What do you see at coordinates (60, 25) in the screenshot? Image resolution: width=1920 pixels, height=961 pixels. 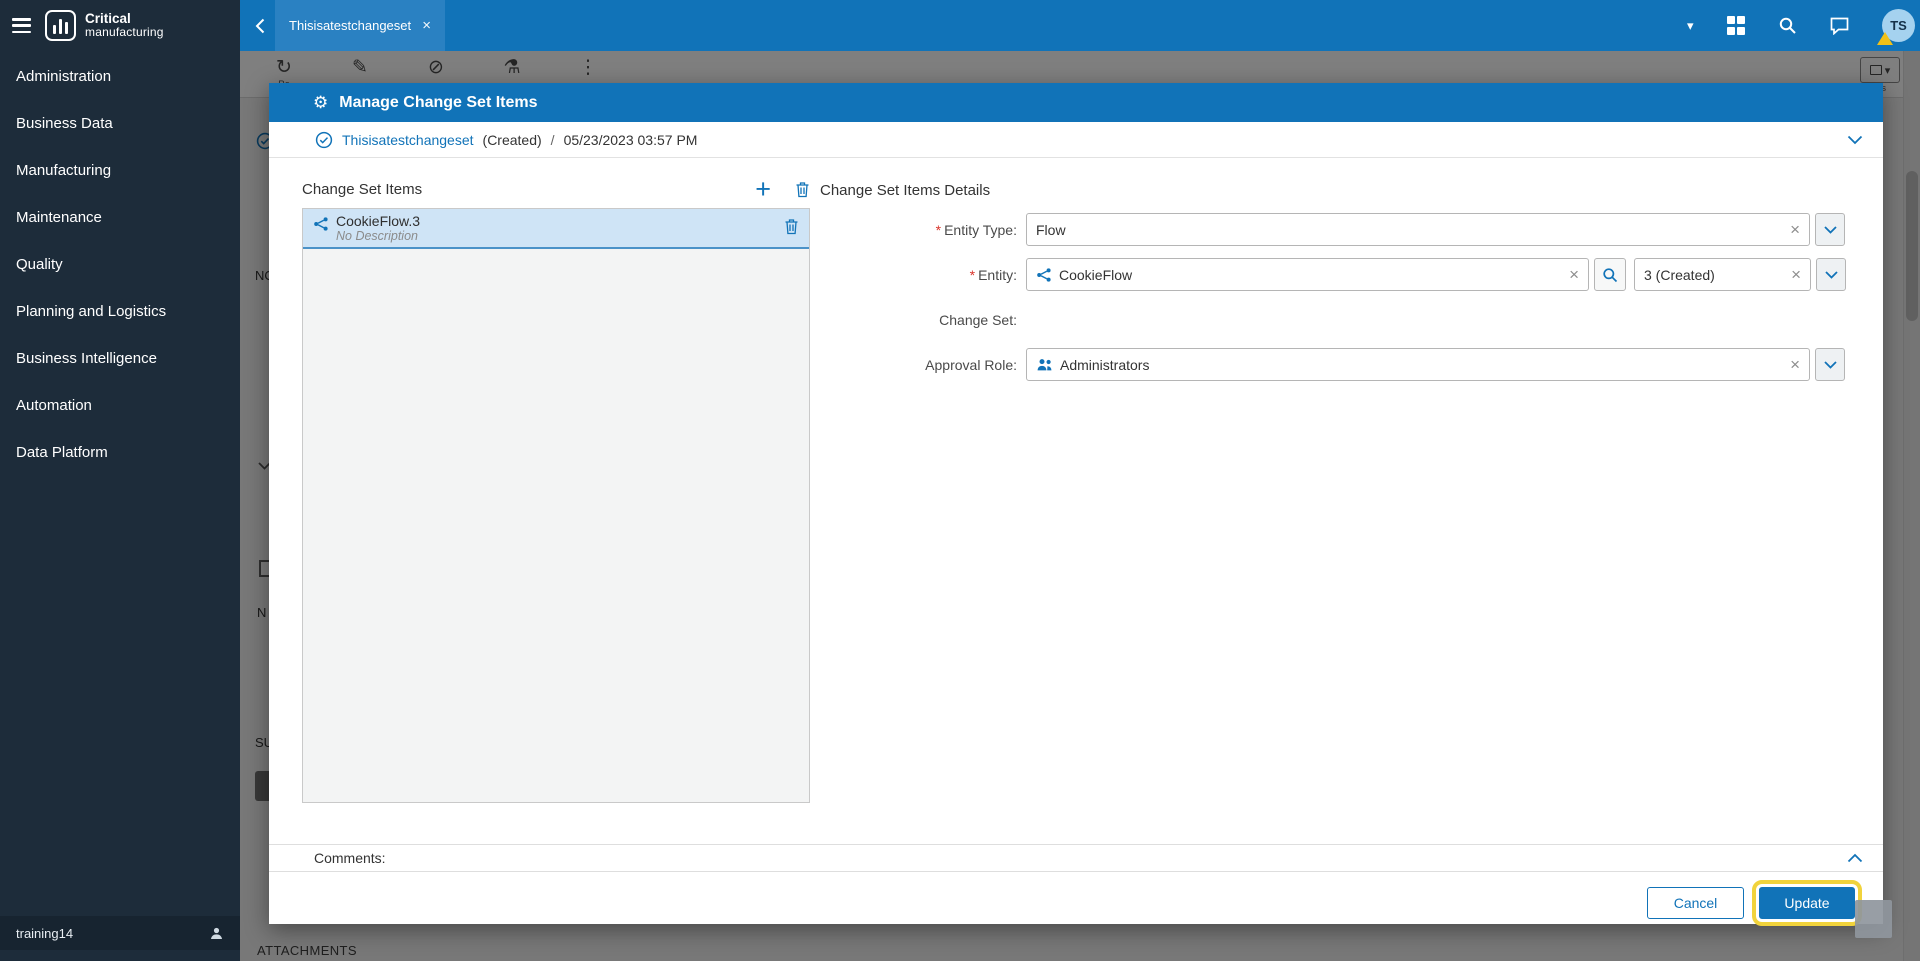 I see `logo-icon` at bounding box center [60, 25].